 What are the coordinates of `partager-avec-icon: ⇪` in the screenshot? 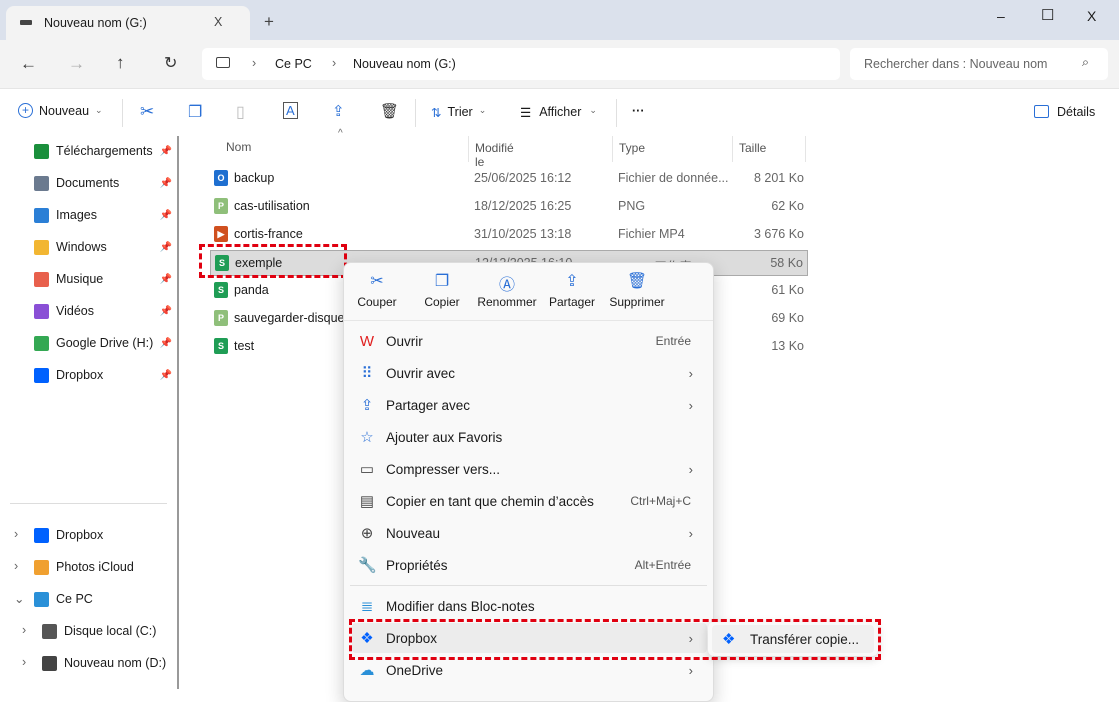 It's located at (367, 405).